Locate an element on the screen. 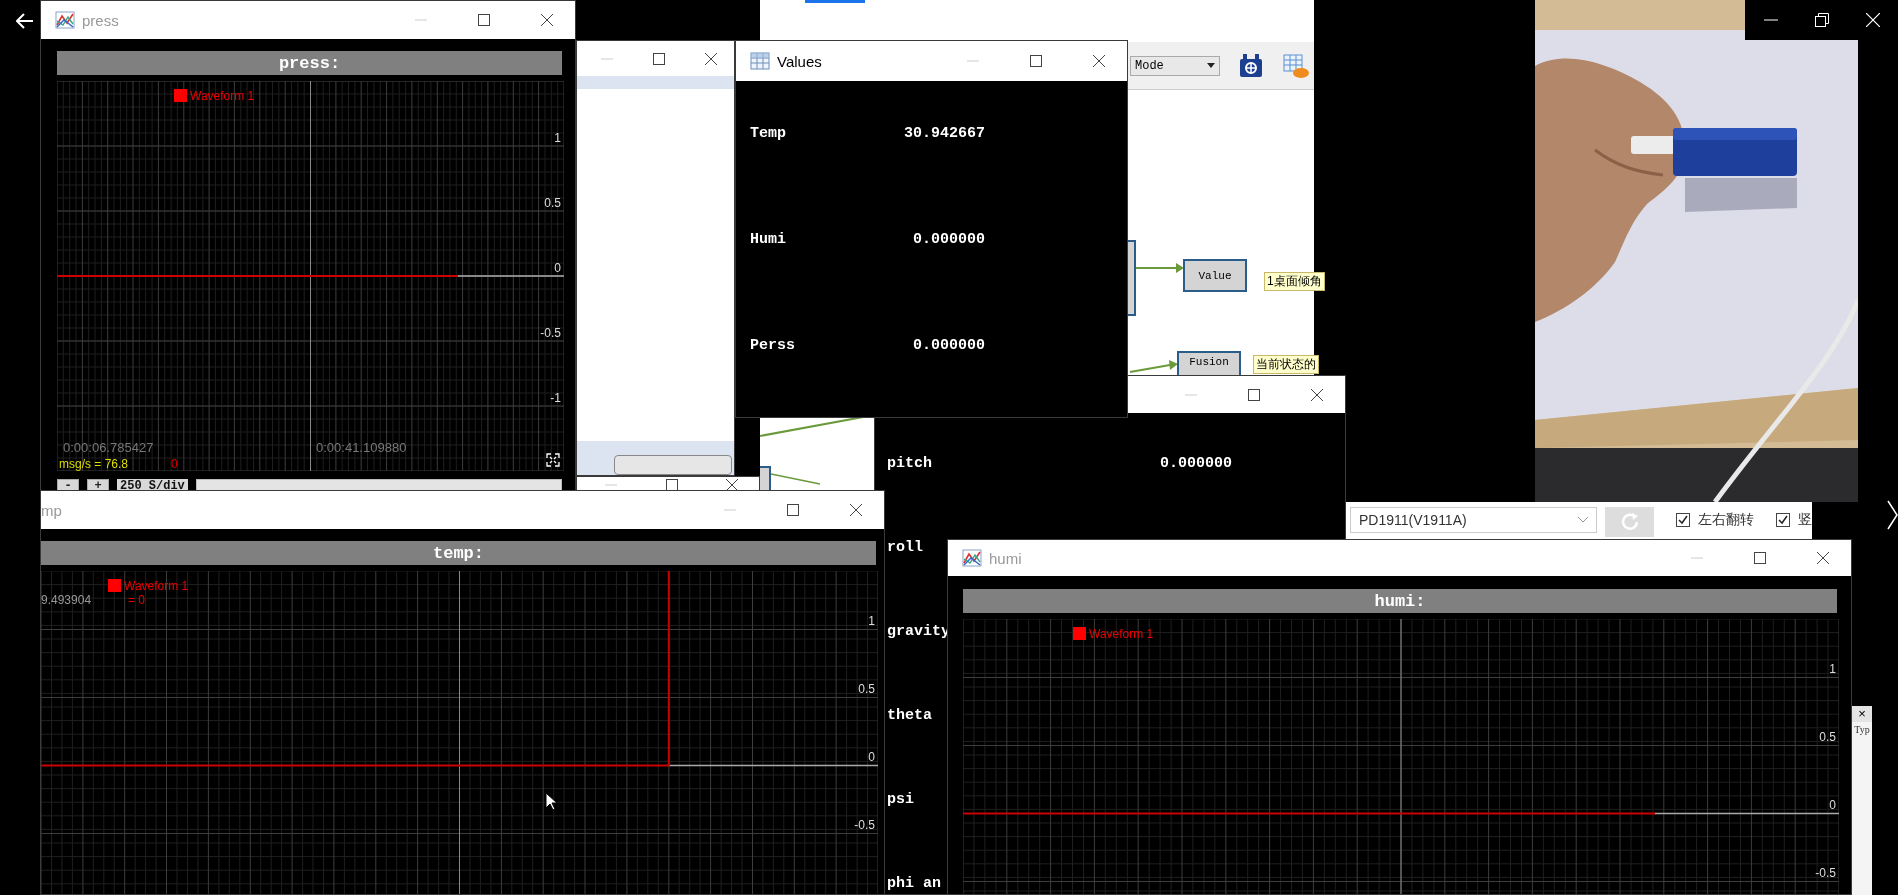 The image size is (1898, 895). note-label: 1桌面倾角 is located at coordinates (1294, 281).